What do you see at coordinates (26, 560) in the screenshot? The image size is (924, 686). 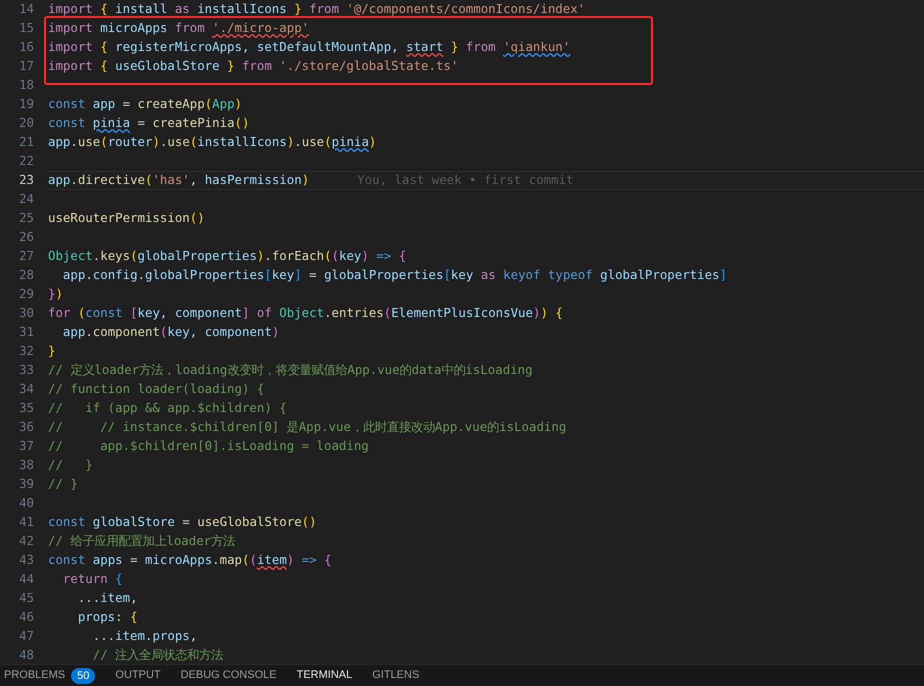 I see `line-number: 43` at bounding box center [26, 560].